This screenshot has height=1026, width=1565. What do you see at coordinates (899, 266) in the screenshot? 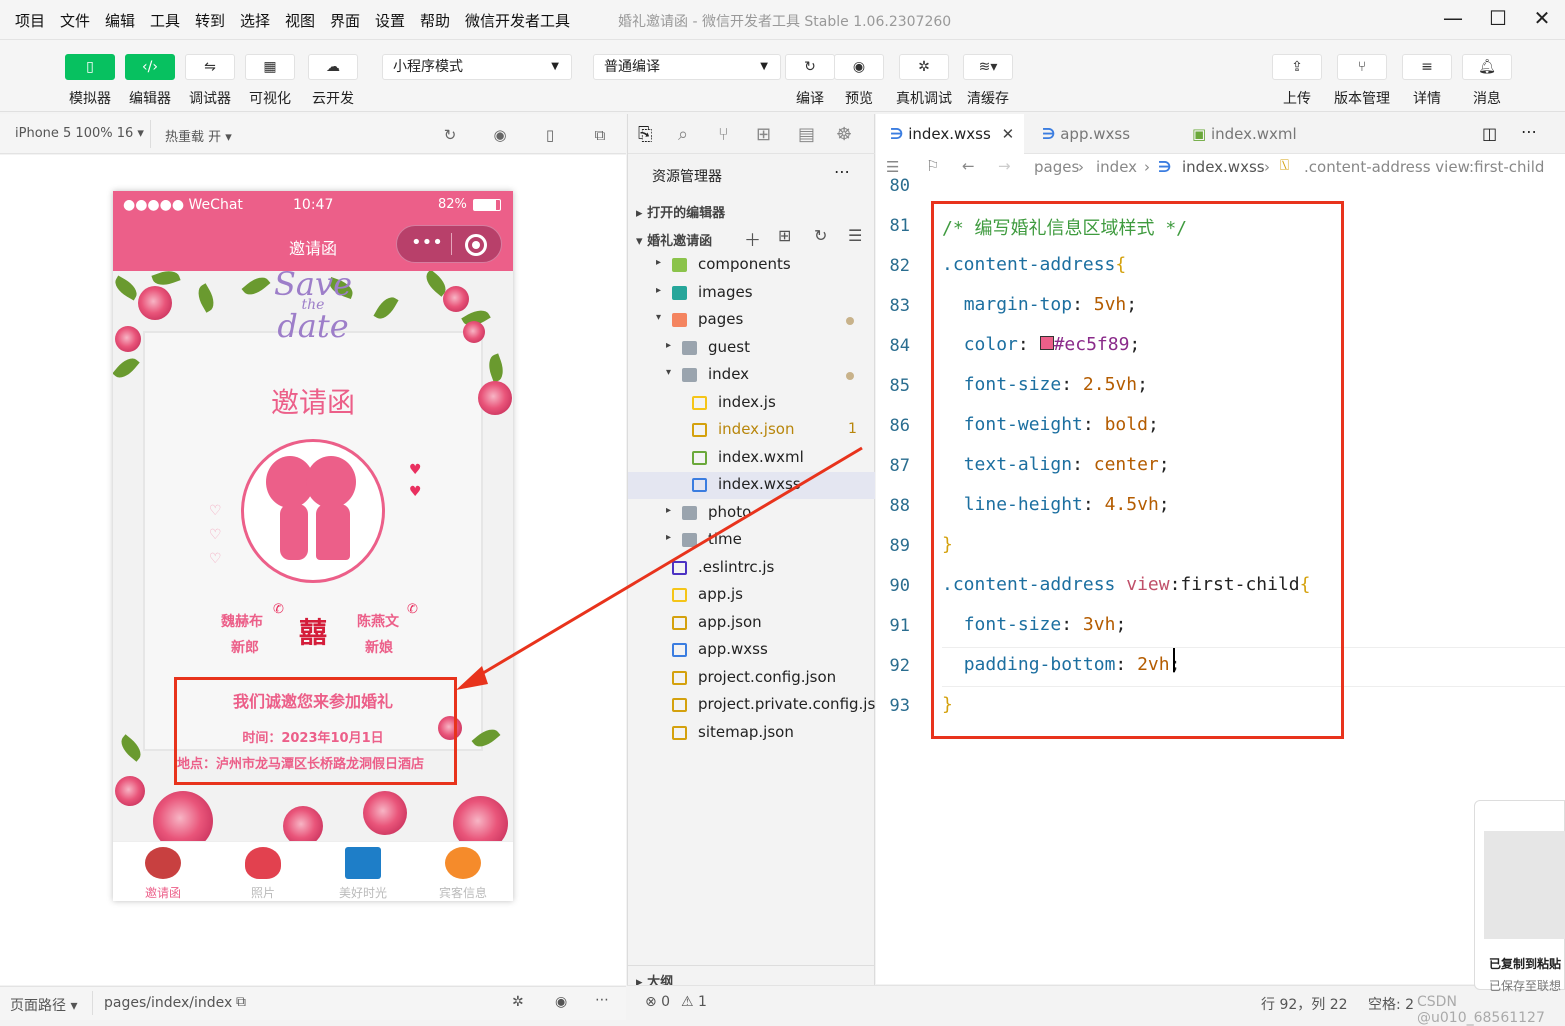
I see `line-number: 82` at bounding box center [899, 266].